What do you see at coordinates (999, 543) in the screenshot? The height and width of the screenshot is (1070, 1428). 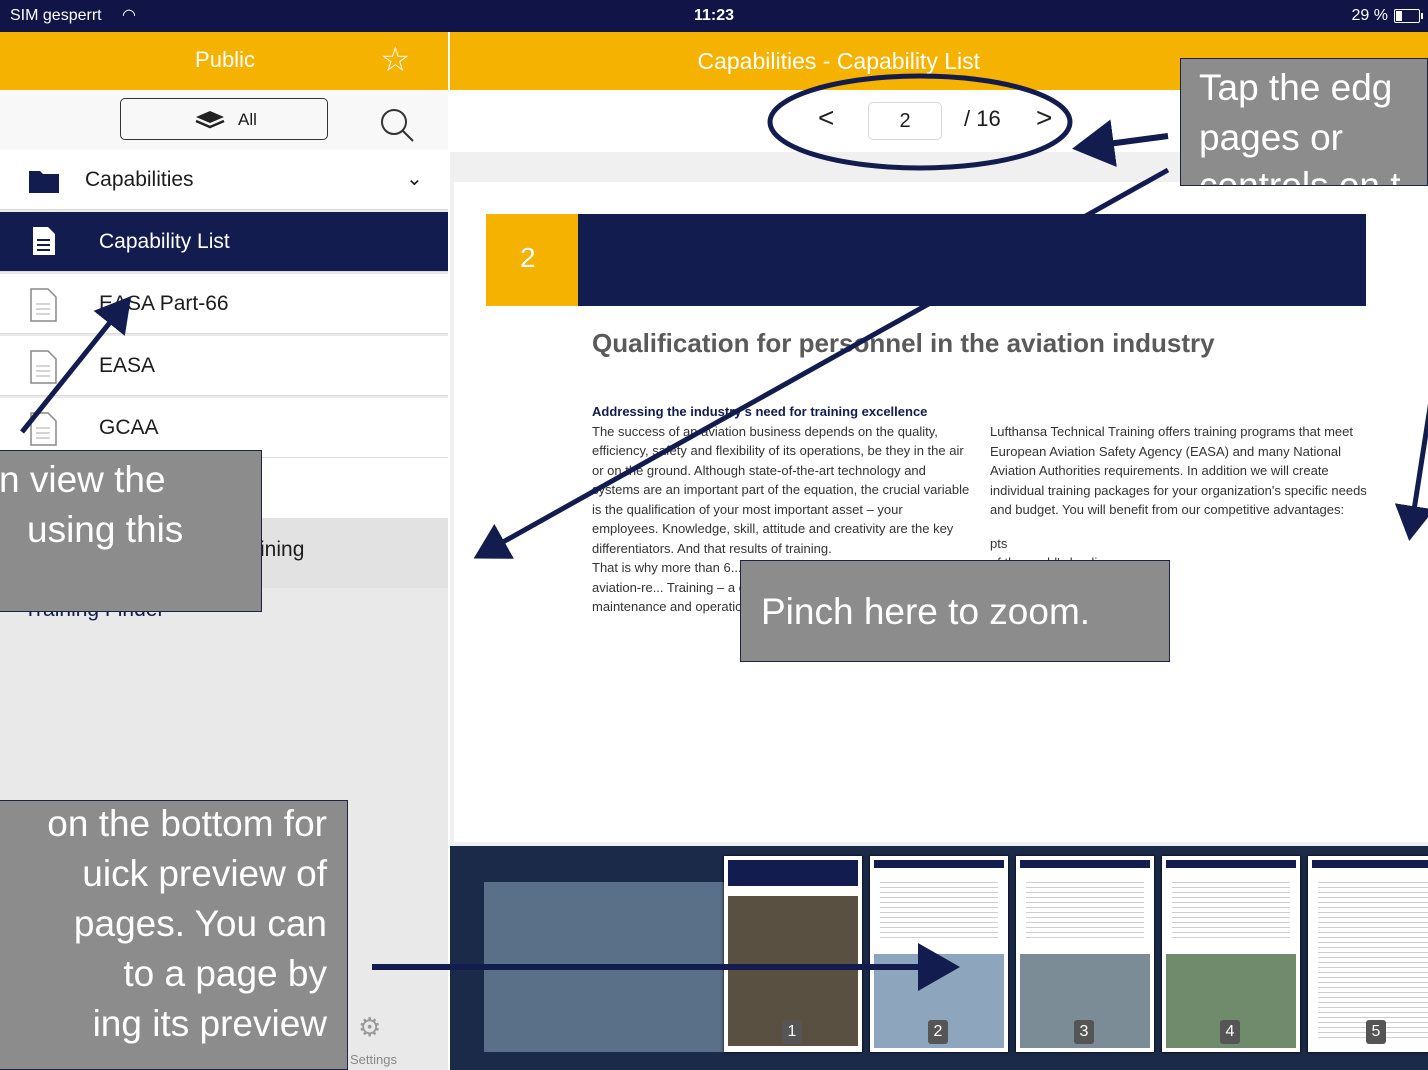 I see `column-fragment: pts` at bounding box center [999, 543].